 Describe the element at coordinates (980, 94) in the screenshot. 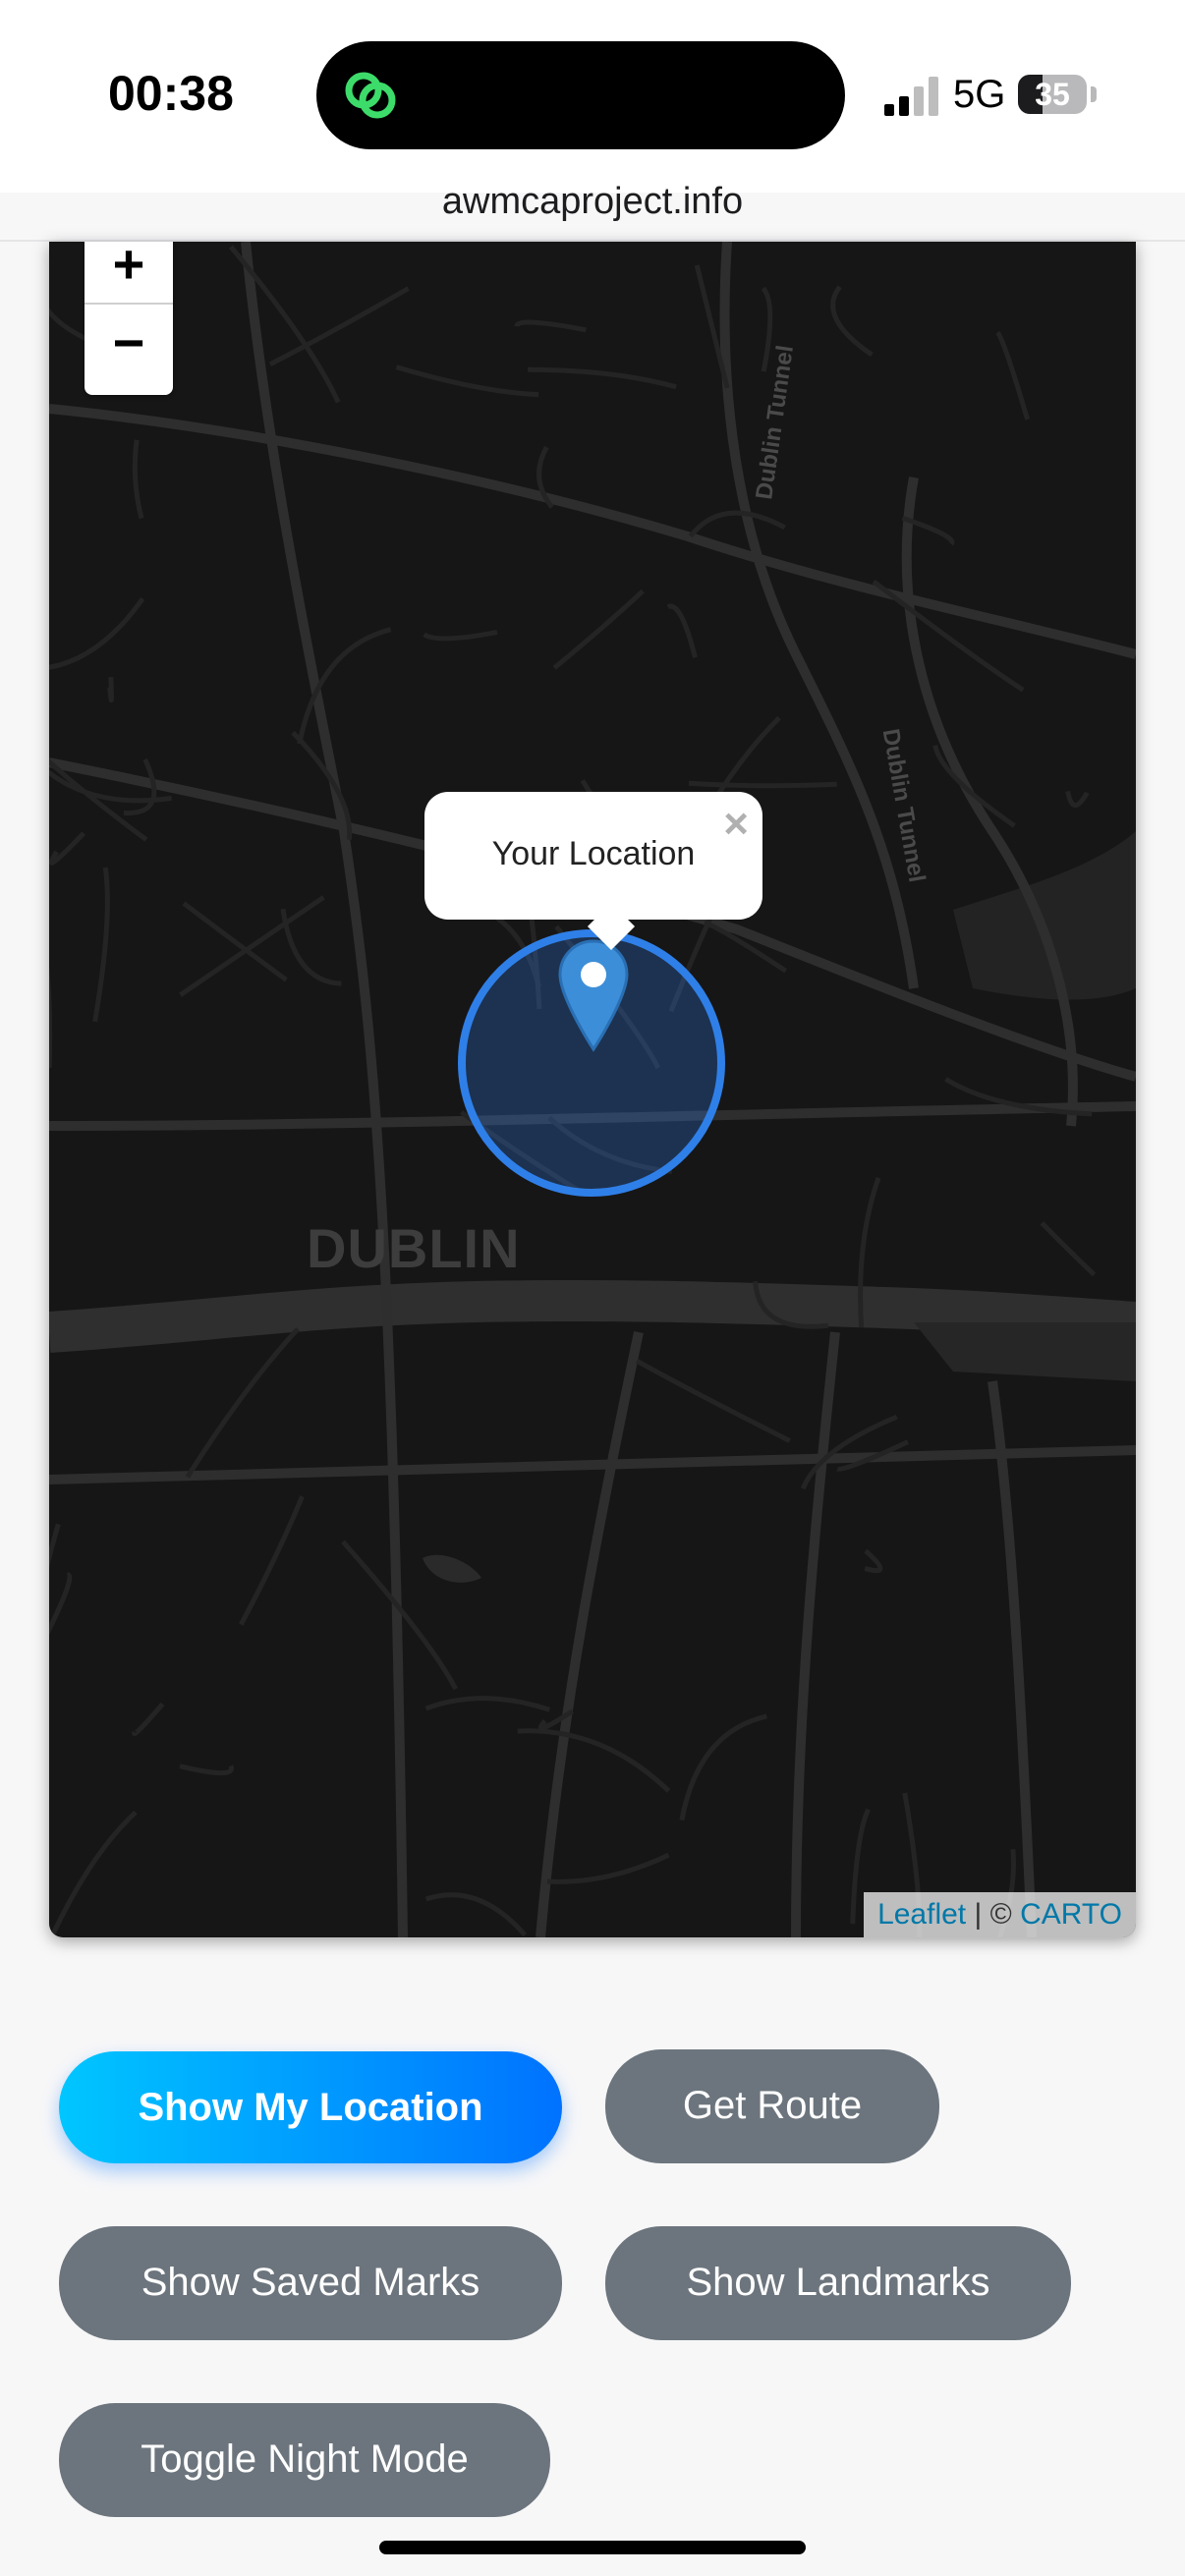

I see `network-type: 5G` at that location.